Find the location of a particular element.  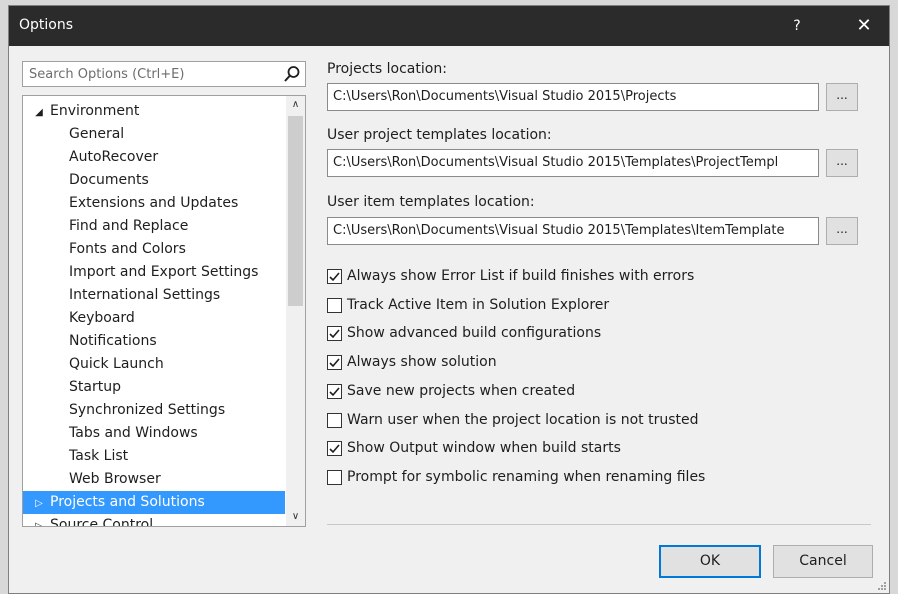

tree-item: ▷ Projects and Solutions is located at coordinates (154, 502).